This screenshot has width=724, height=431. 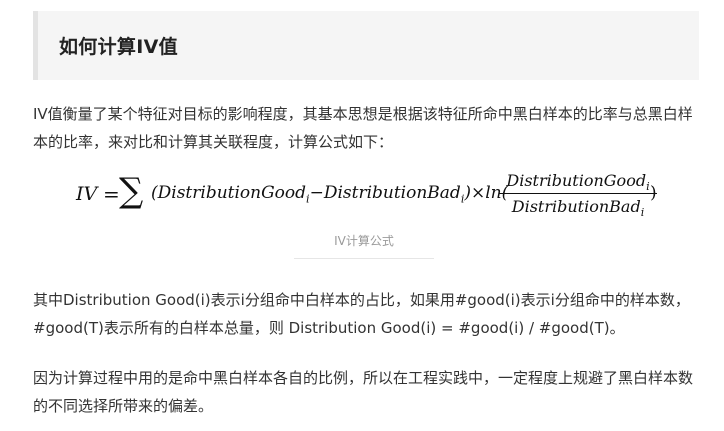 What do you see at coordinates (229, 193) in the screenshot?
I see `formula-good-term: (DistributionGood` at bounding box center [229, 193].